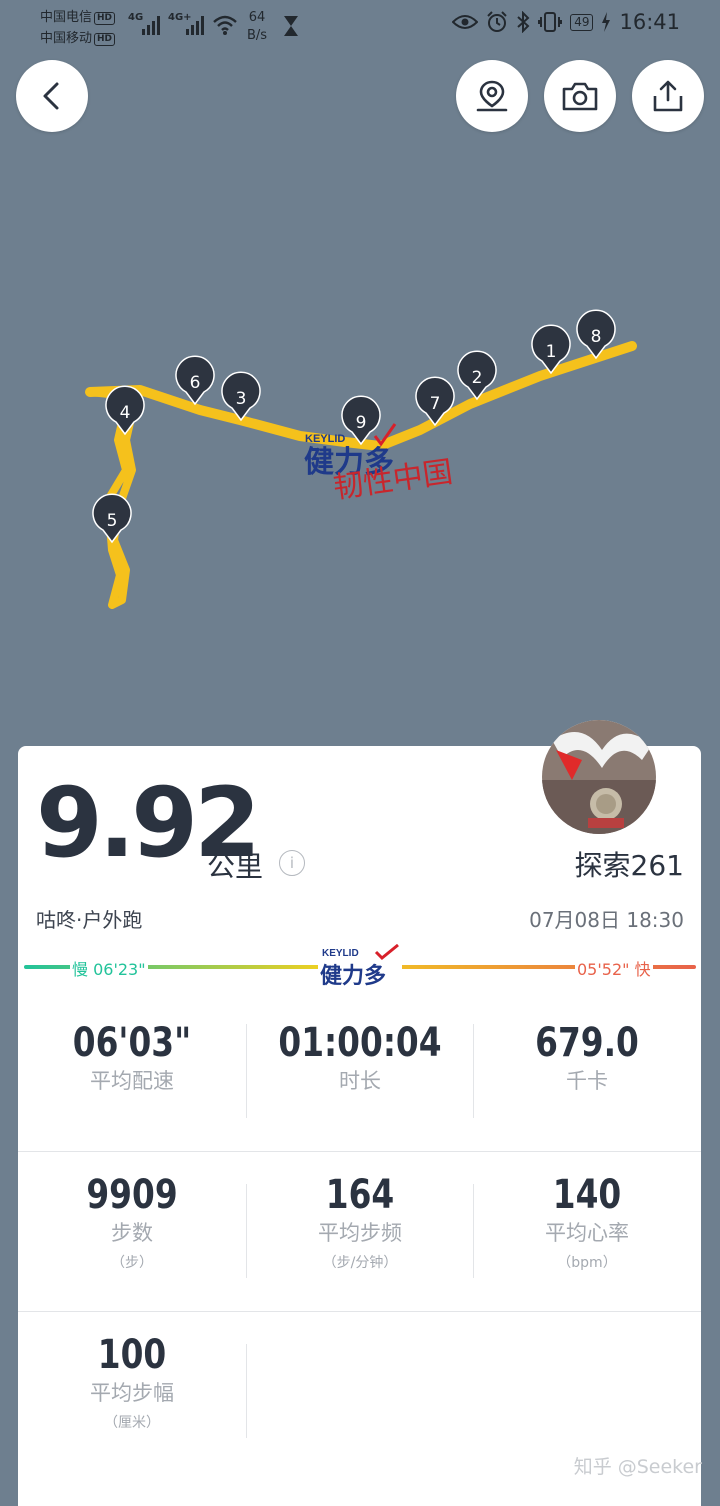 The image size is (720, 1506). What do you see at coordinates (606, 920) in the screenshot?
I see `activity-datetime: 07月08日 18:30` at bounding box center [606, 920].